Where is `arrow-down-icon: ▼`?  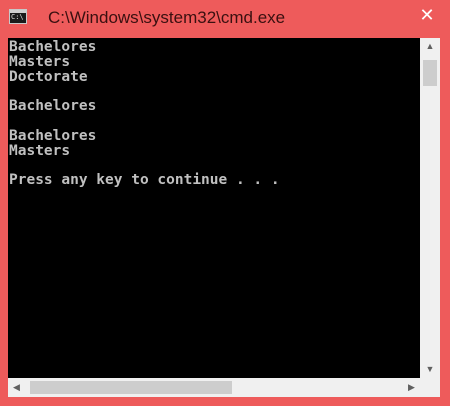
arrow-down-icon: ▼ is located at coordinates (430, 369).